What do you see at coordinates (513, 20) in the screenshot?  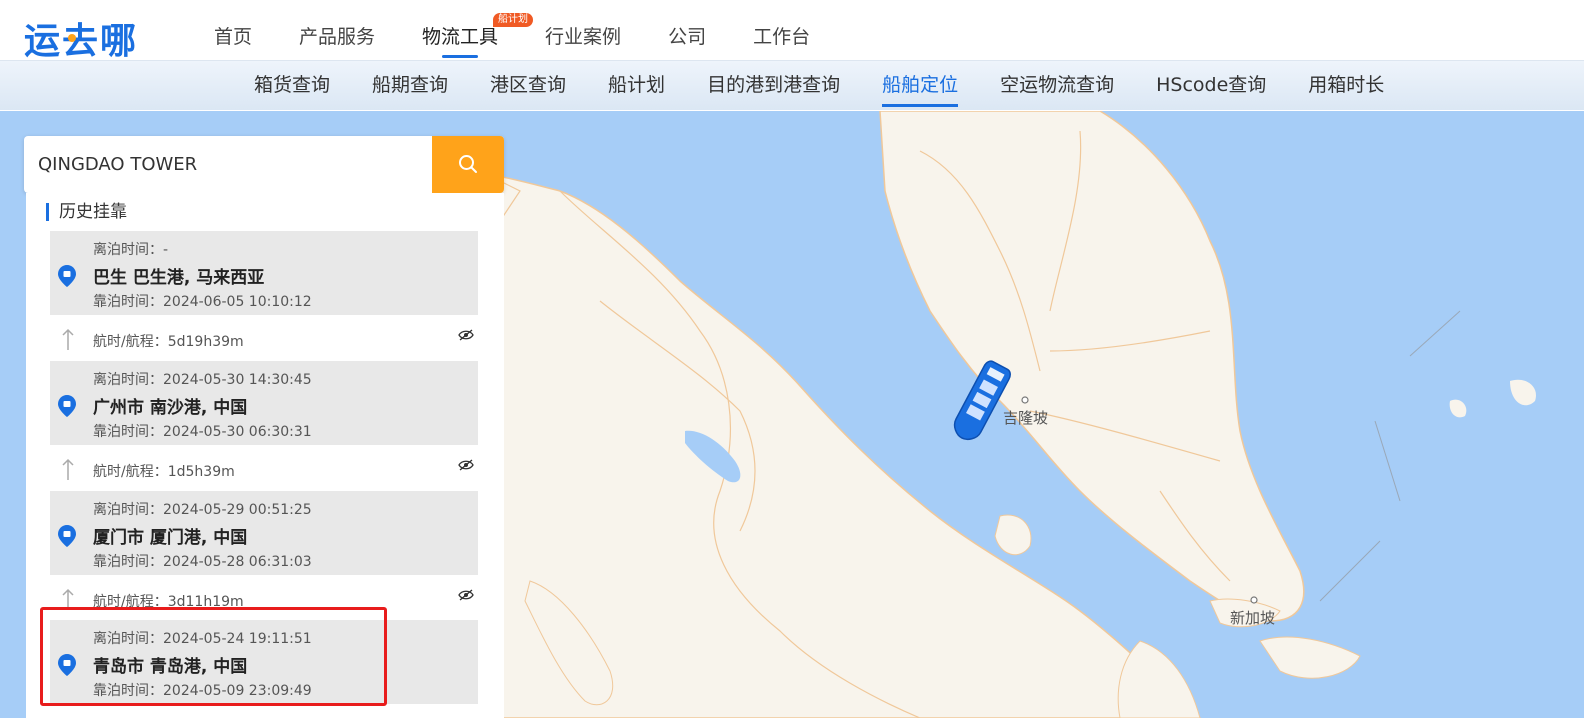 I see `new-feature-badge: 船计划` at bounding box center [513, 20].